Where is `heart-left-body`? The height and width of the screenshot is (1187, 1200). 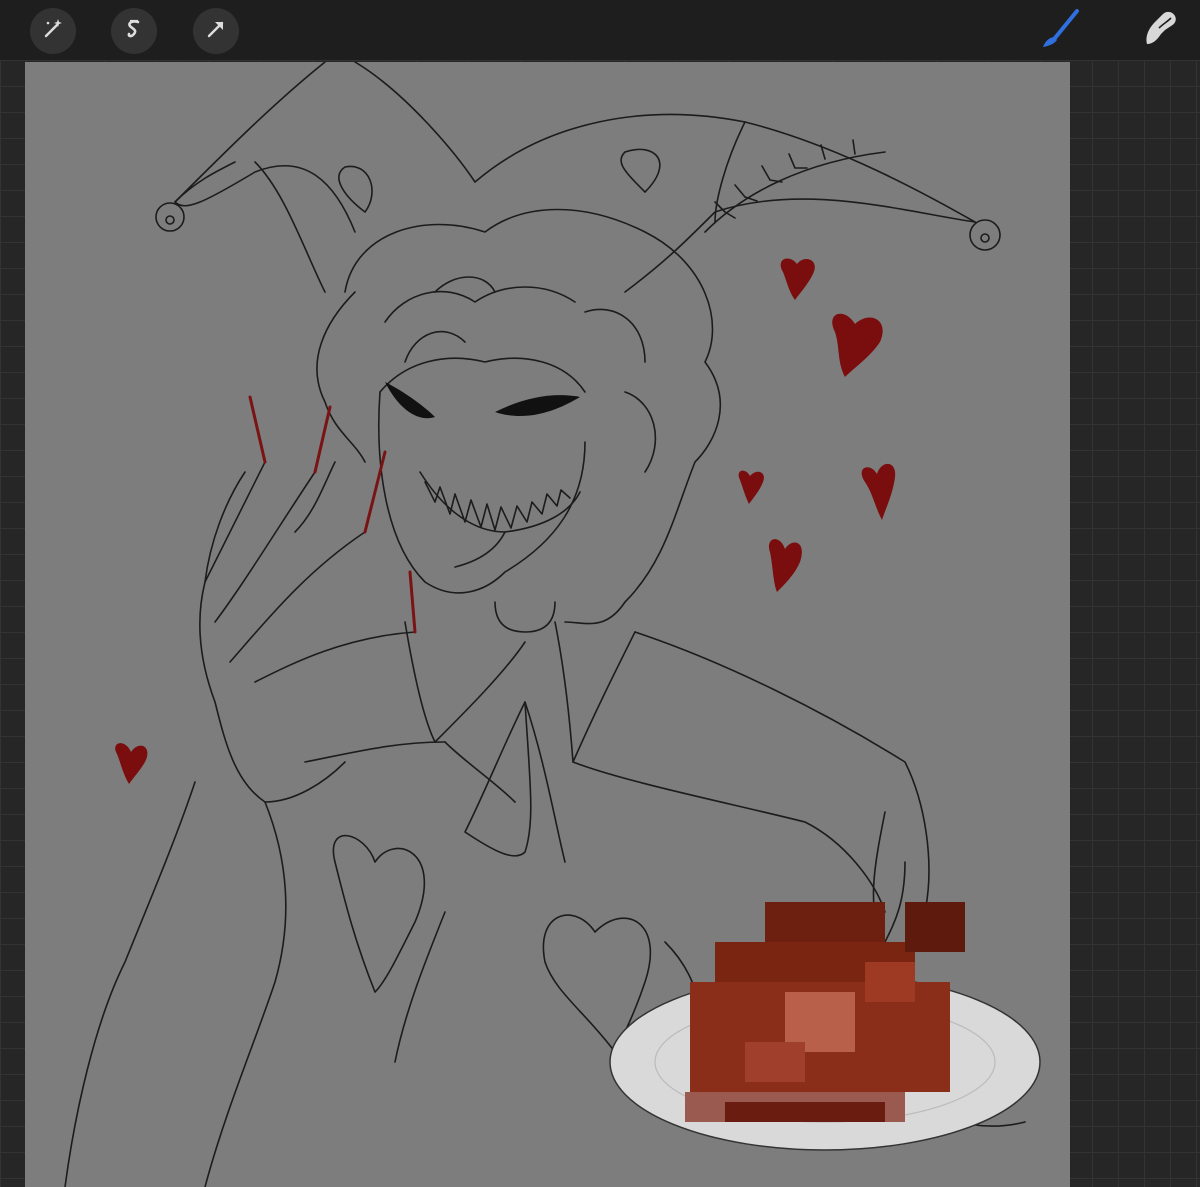 heart-left-body is located at coordinates (379, 913).